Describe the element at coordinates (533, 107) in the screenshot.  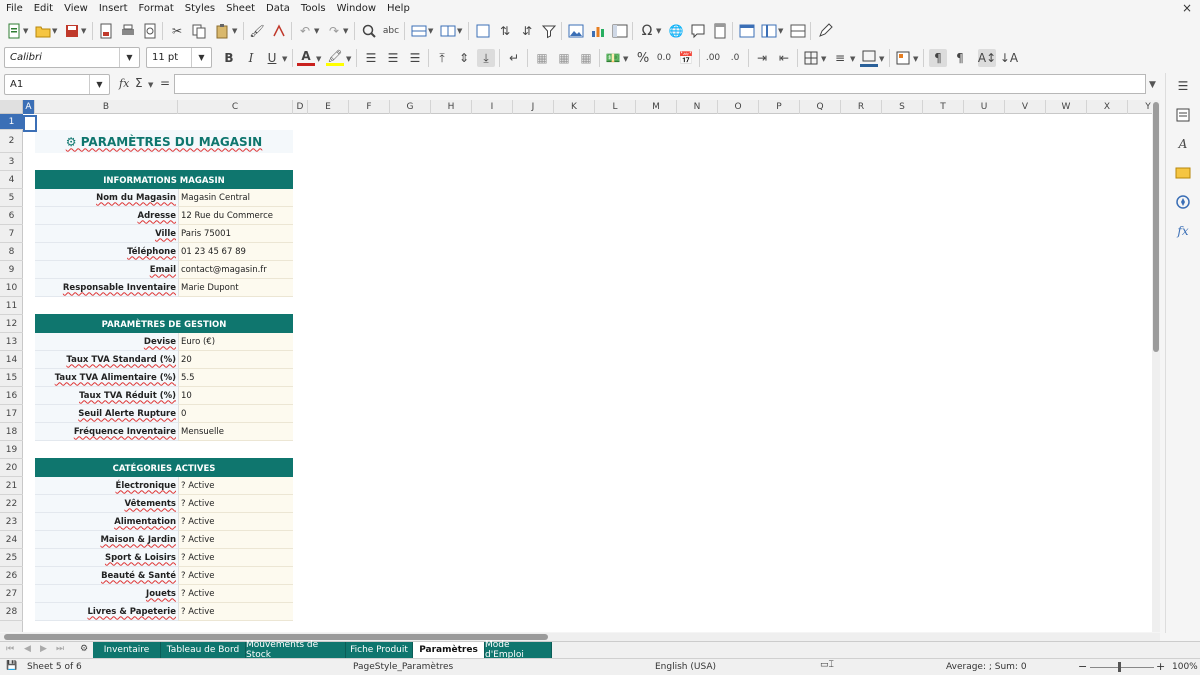
I see `column-header-j: J` at that location.